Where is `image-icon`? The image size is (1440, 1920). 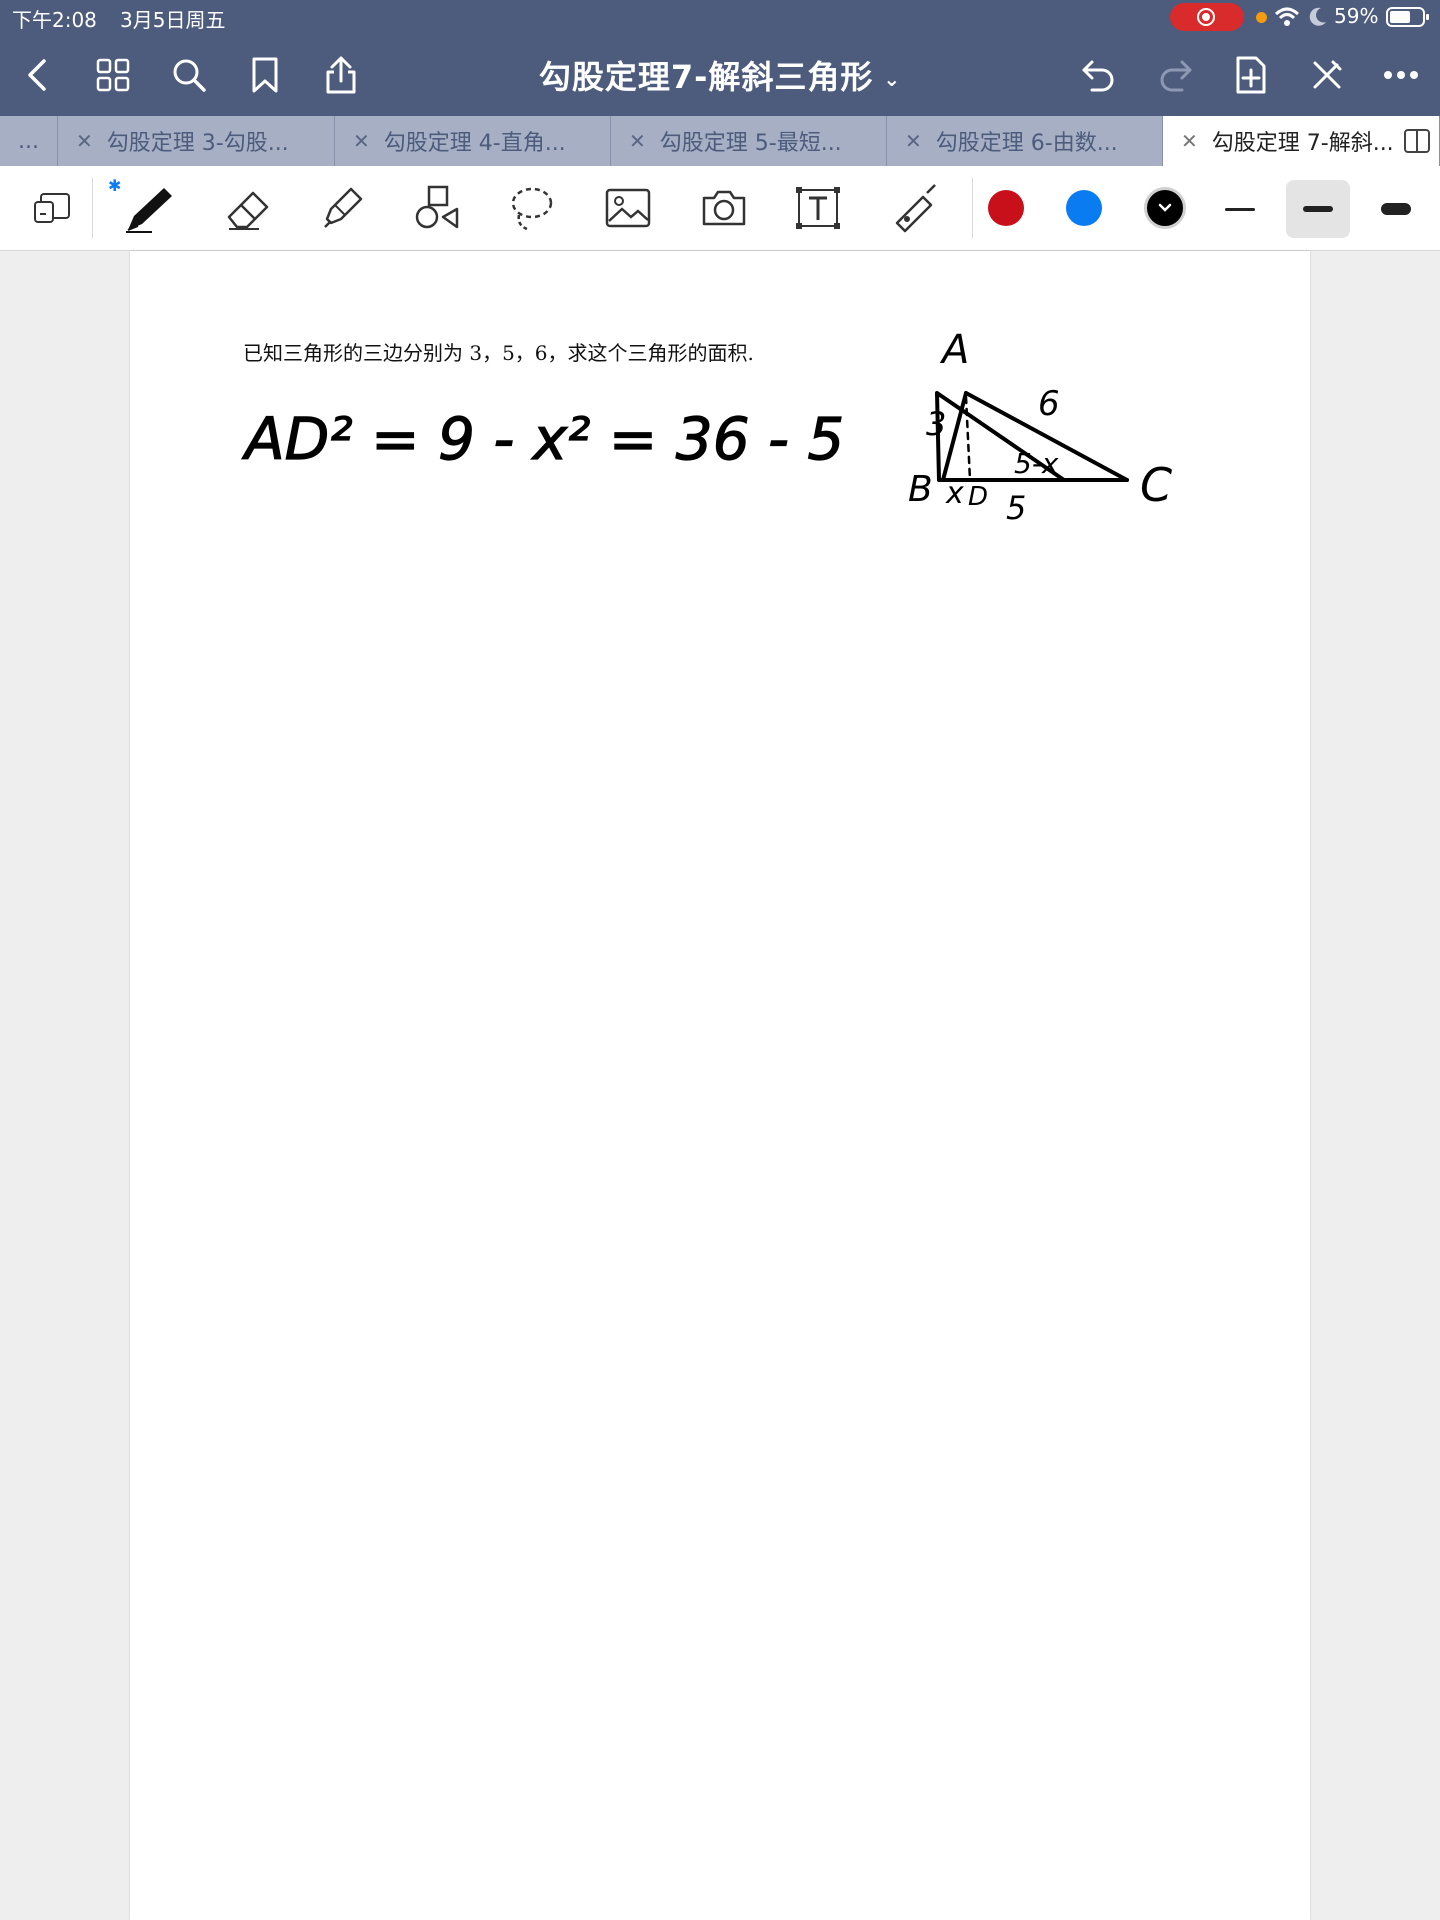
image-icon is located at coordinates (628, 208).